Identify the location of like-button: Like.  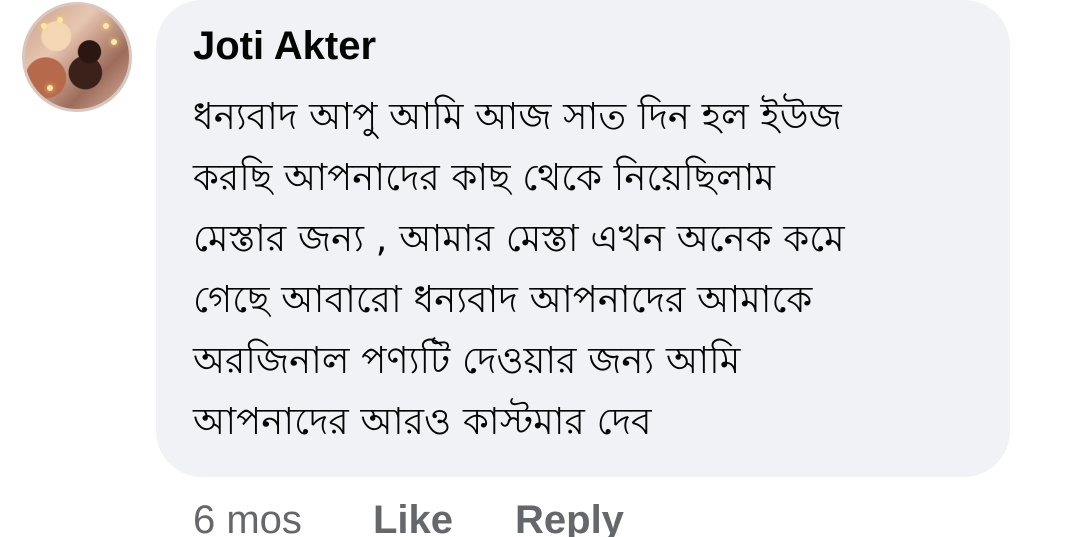
(413, 517).